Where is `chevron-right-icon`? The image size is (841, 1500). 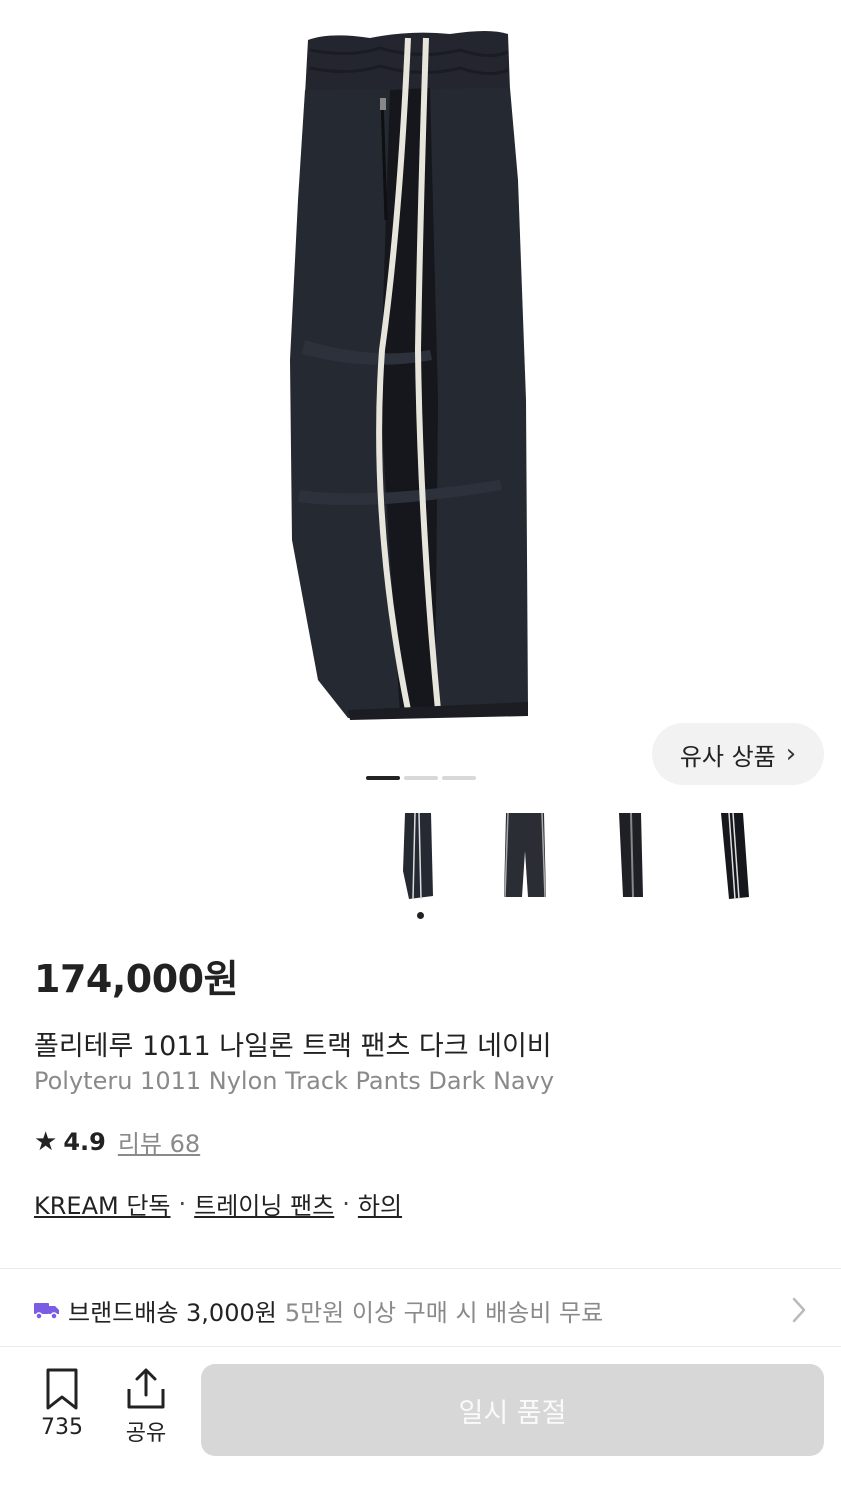
chevron-right-icon is located at coordinates (799, 1310).